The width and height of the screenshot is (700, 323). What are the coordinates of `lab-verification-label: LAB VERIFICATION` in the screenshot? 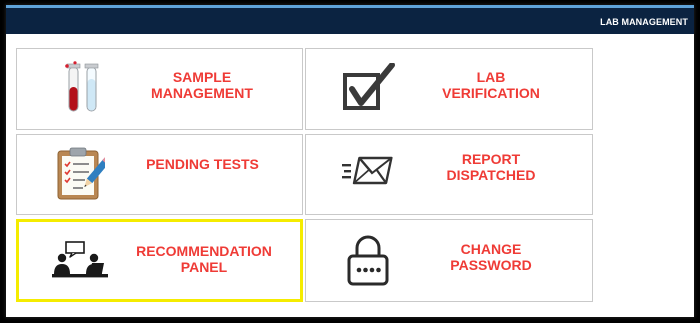 It's located at (491, 85).